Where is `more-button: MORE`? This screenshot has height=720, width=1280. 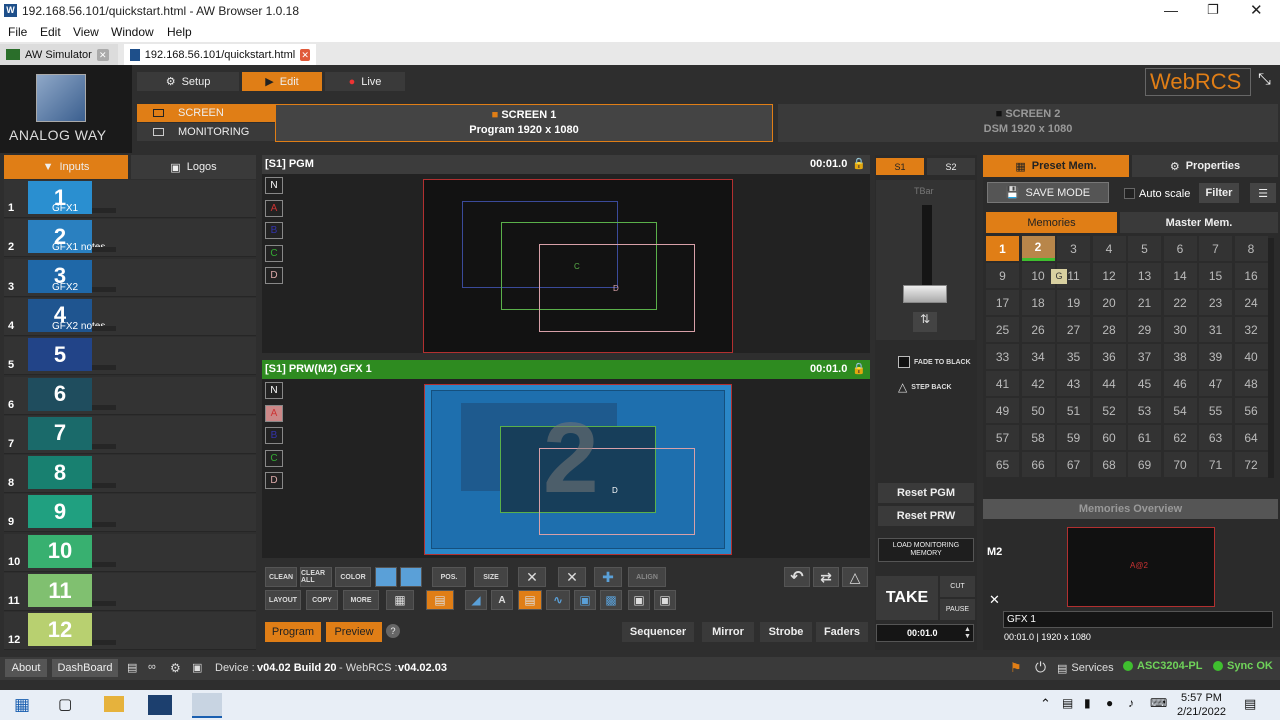
more-button: MORE is located at coordinates (361, 600).